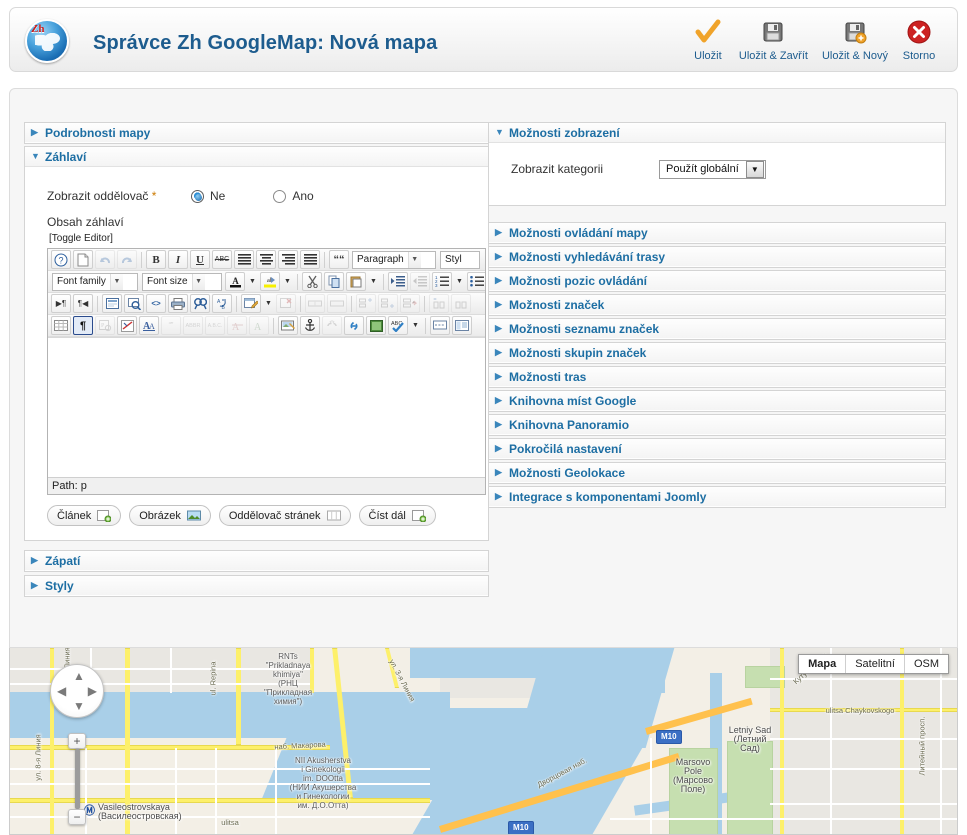 The width and height of the screenshot is (967, 835). Describe the element at coordinates (398, 325) in the screenshot. I see `spellcheck-icon: ABC` at that location.